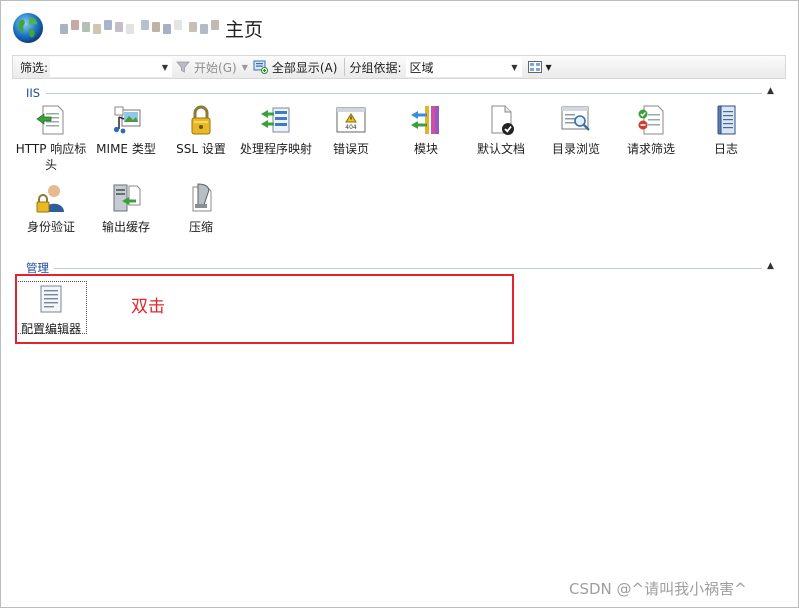 This screenshot has width=799, height=608. What do you see at coordinates (726, 120) in the screenshot?
I see `logging-icon` at bounding box center [726, 120].